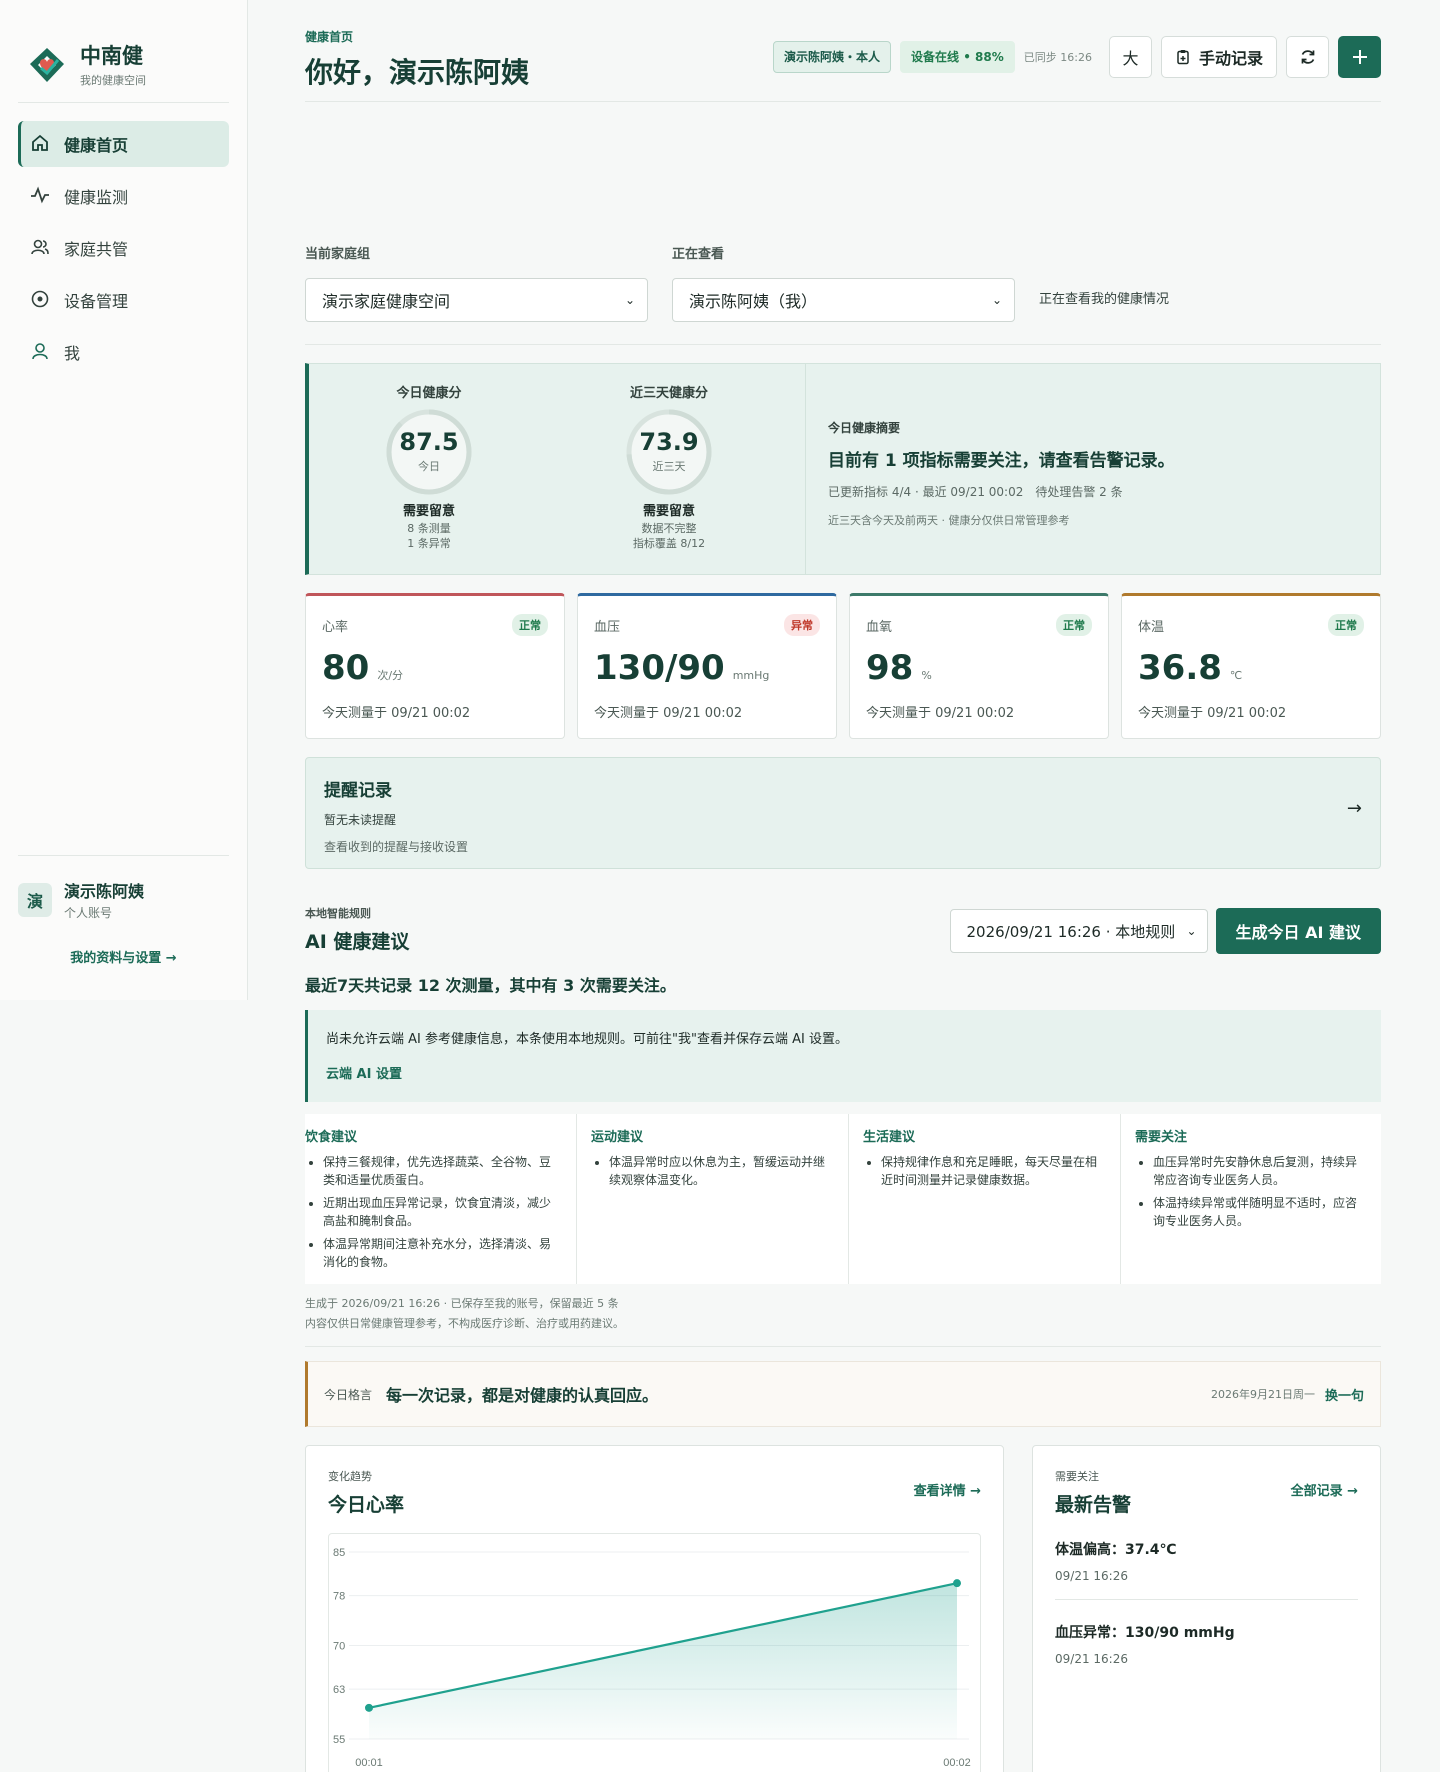 This screenshot has height=1772, width=1440. What do you see at coordinates (1206, 1558) in the screenshot?
I see `alert-item: 体温偏高：37.4℃ 09/21 16:26` at bounding box center [1206, 1558].